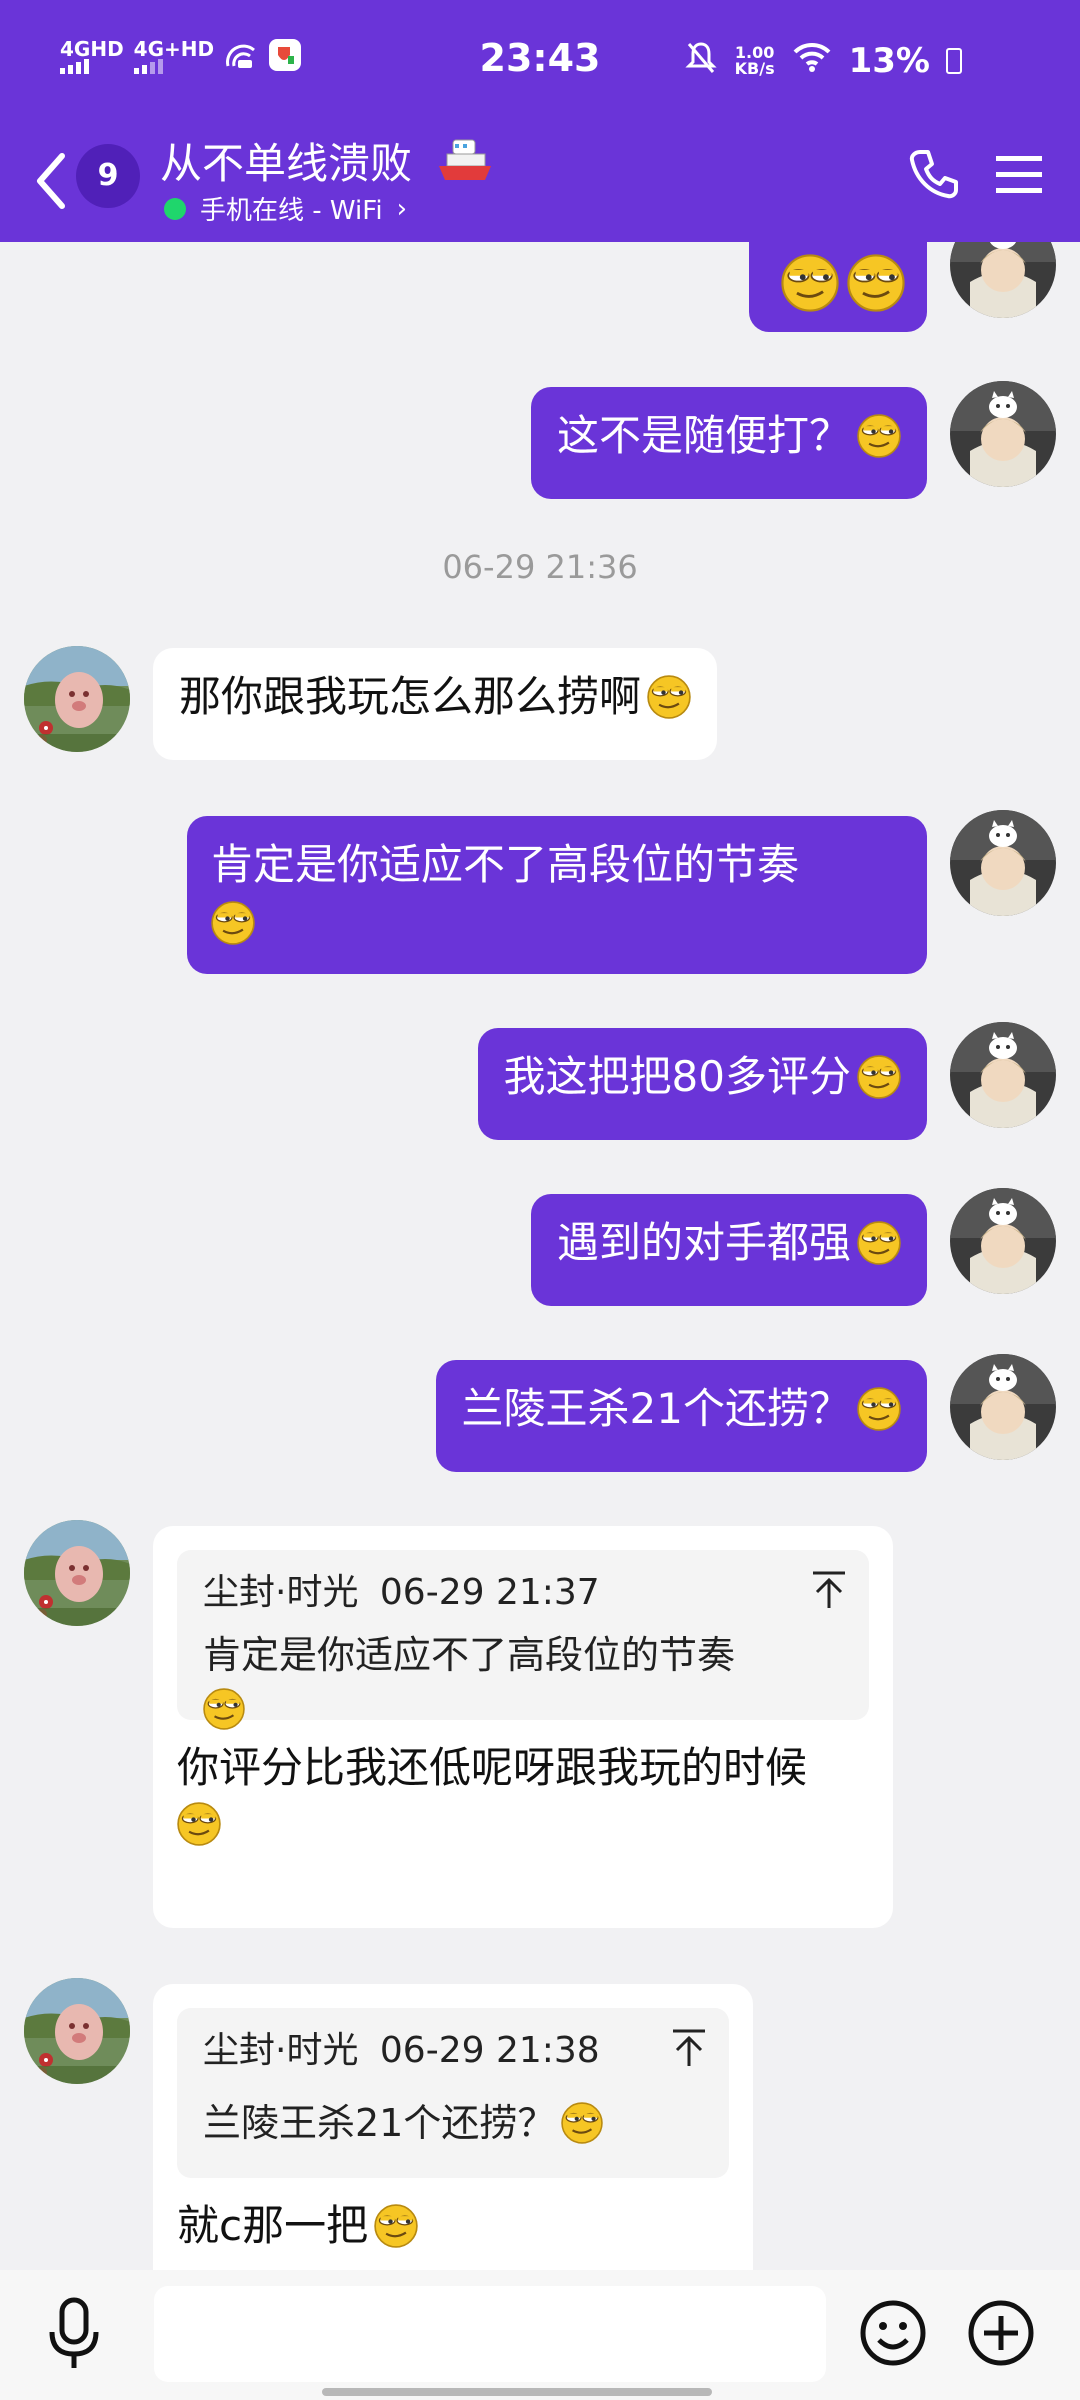  Describe the element at coordinates (540, 567) in the screenshot. I see `timestamp: 06-29 21:36` at that location.